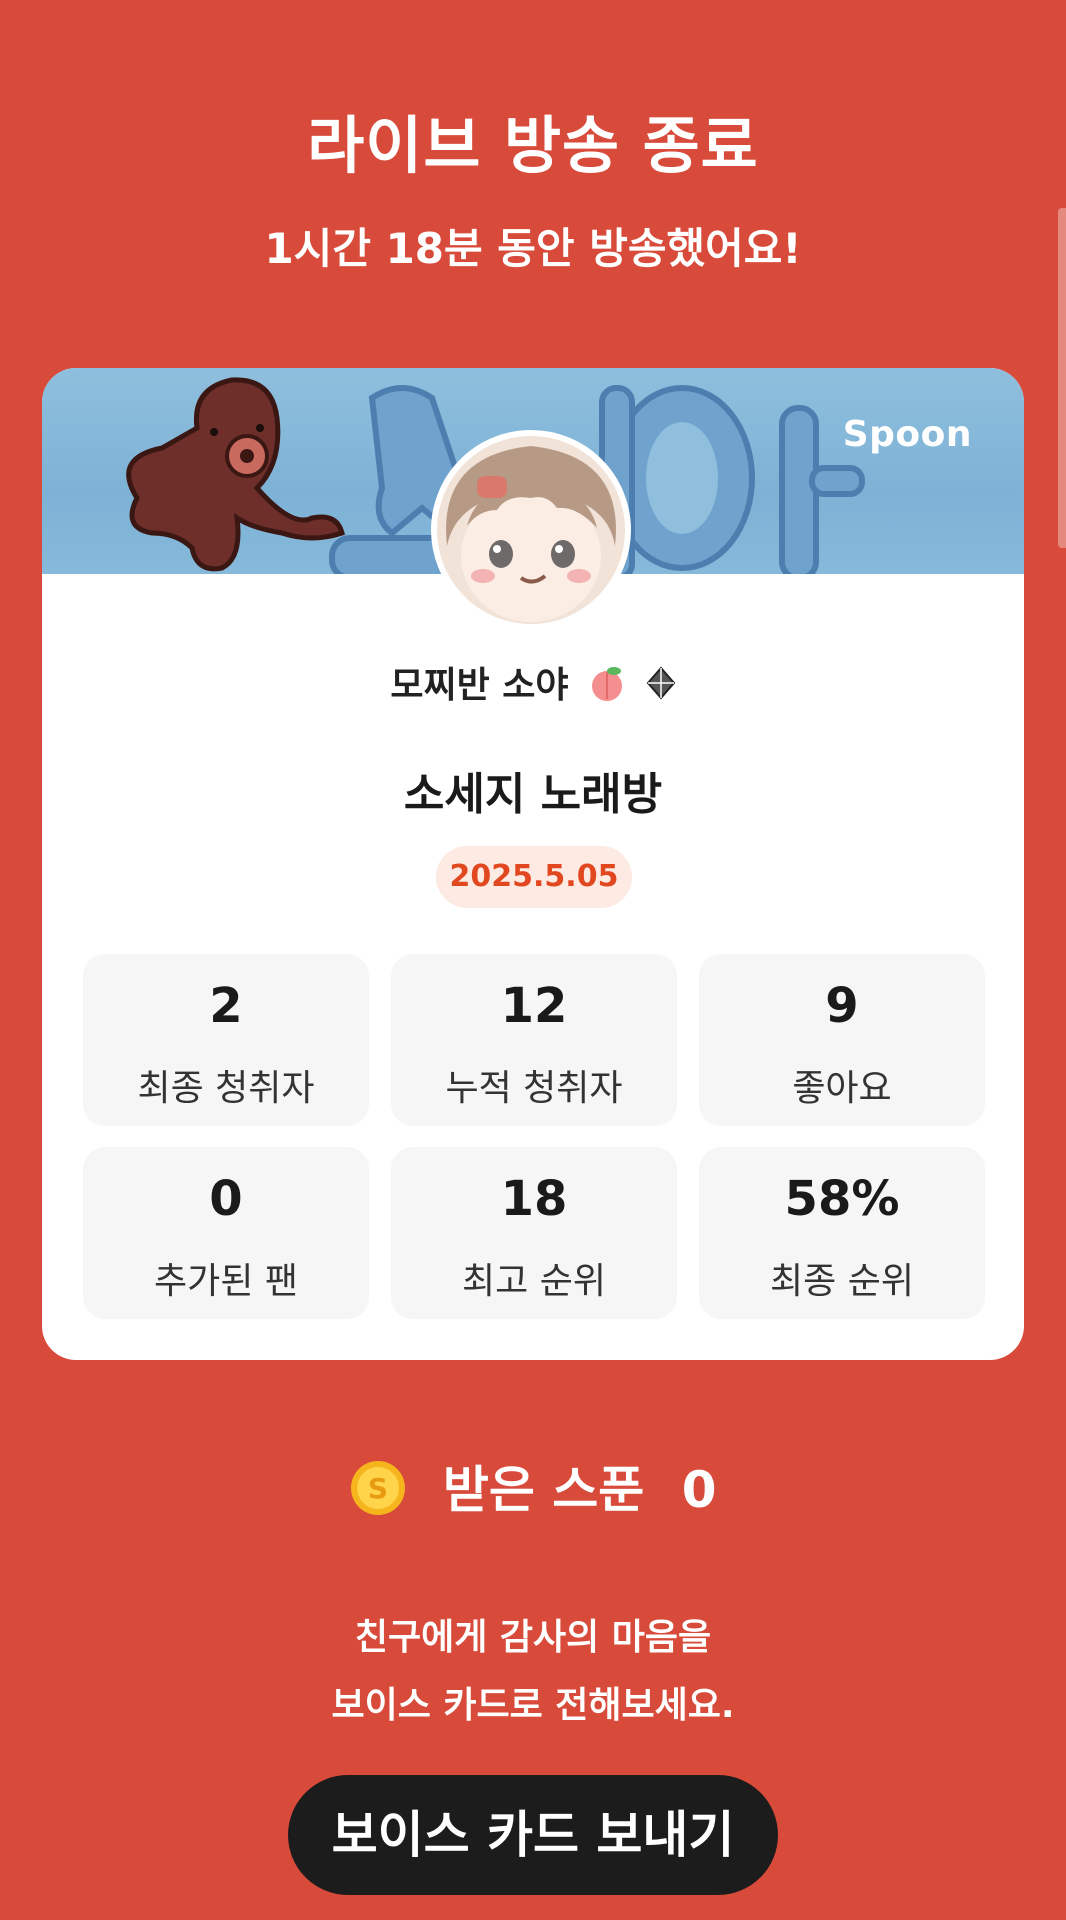 This screenshot has height=1920, width=1066. What do you see at coordinates (842, 1040) in the screenshot?
I see `stat-likes: 9 좋아요` at bounding box center [842, 1040].